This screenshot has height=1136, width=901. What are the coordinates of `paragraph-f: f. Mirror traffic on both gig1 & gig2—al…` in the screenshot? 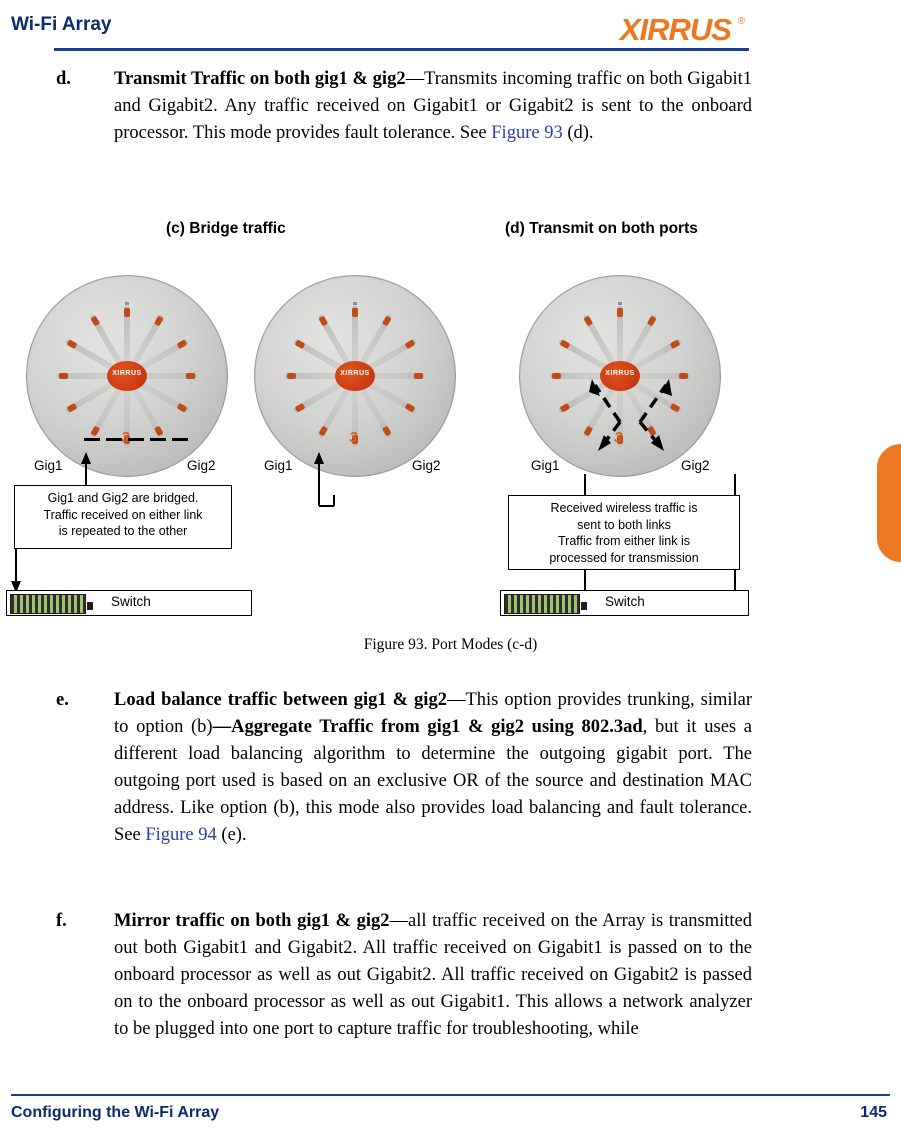 It's located at (404, 975).